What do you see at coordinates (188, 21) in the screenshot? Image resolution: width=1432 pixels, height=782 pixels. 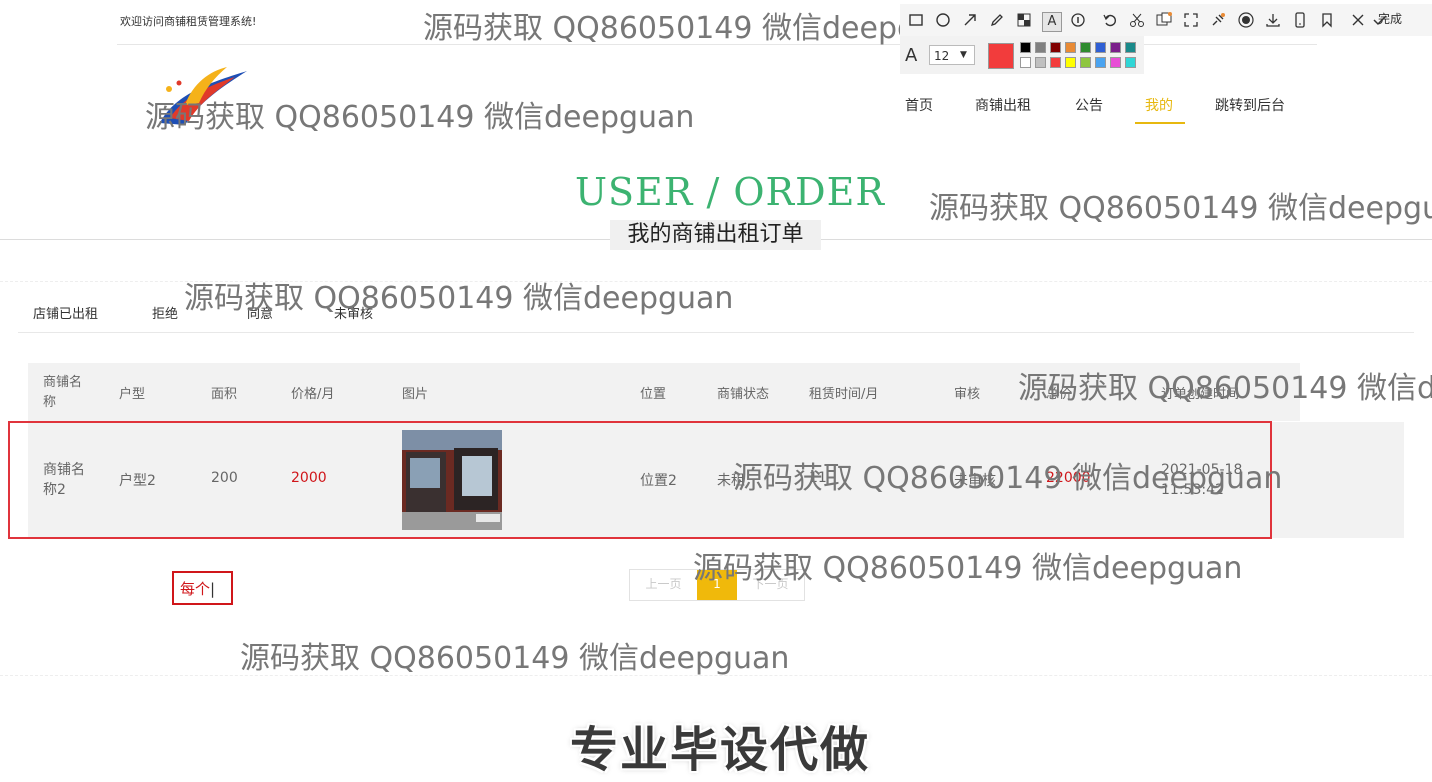 I see `welcome-text: 欢迎访问商铺租赁管理系统!` at bounding box center [188, 21].